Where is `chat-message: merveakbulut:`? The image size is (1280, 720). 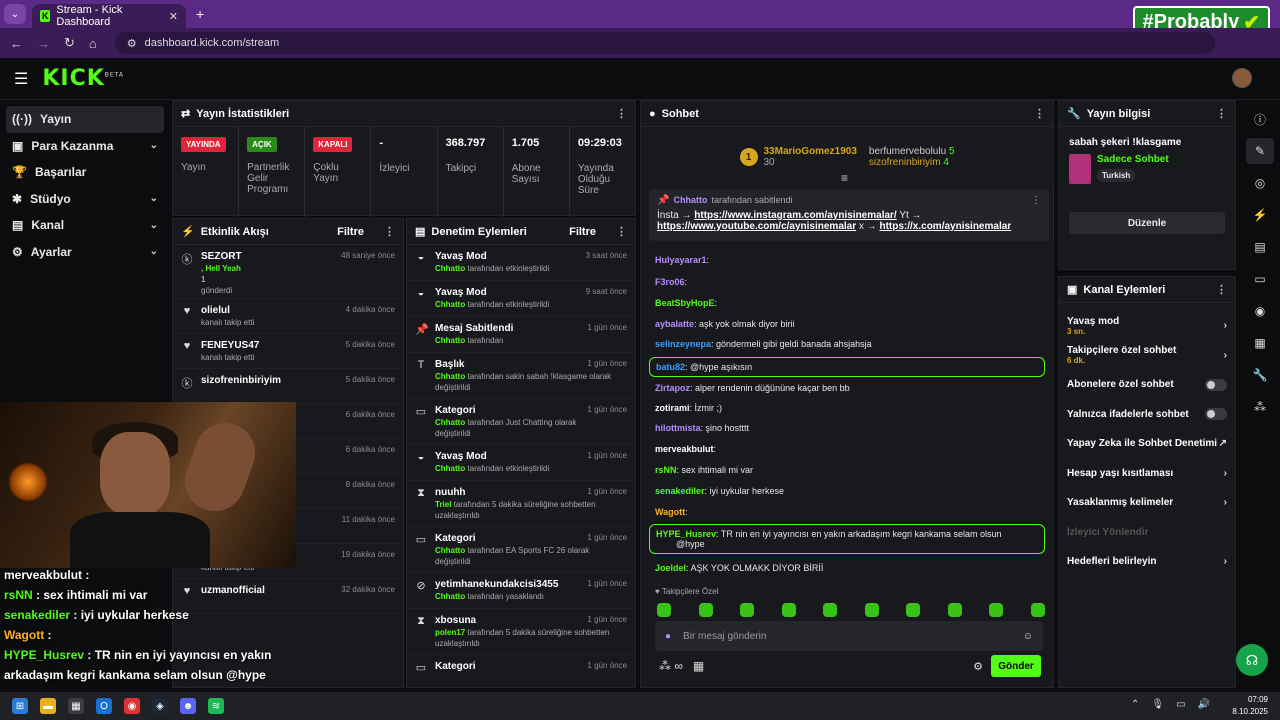 chat-message: merveakbulut: is located at coordinates (685, 449).